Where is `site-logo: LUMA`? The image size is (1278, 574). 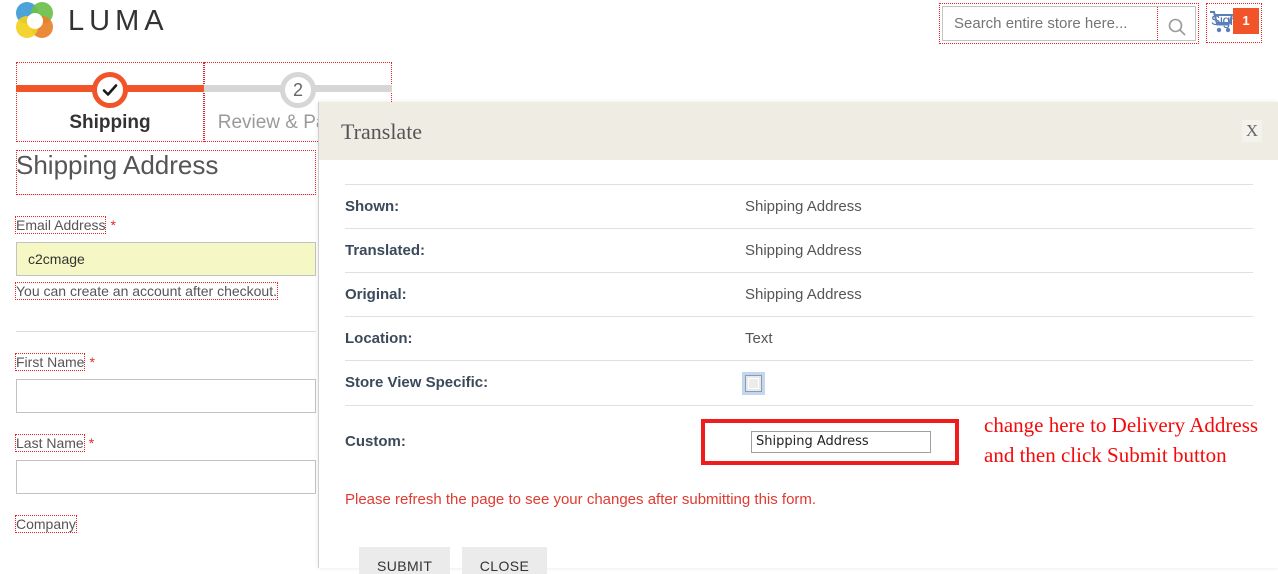 site-logo: LUMA is located at coordinates (92, 21).